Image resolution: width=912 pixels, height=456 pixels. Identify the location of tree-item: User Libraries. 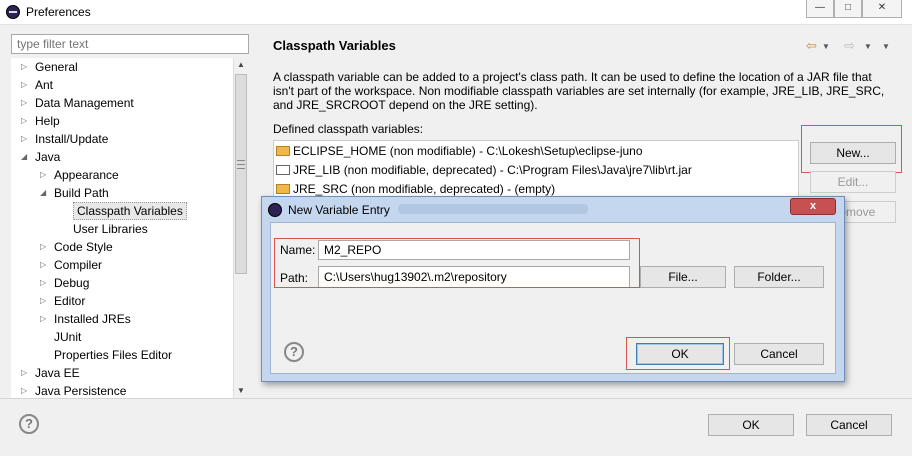
(110, 229).